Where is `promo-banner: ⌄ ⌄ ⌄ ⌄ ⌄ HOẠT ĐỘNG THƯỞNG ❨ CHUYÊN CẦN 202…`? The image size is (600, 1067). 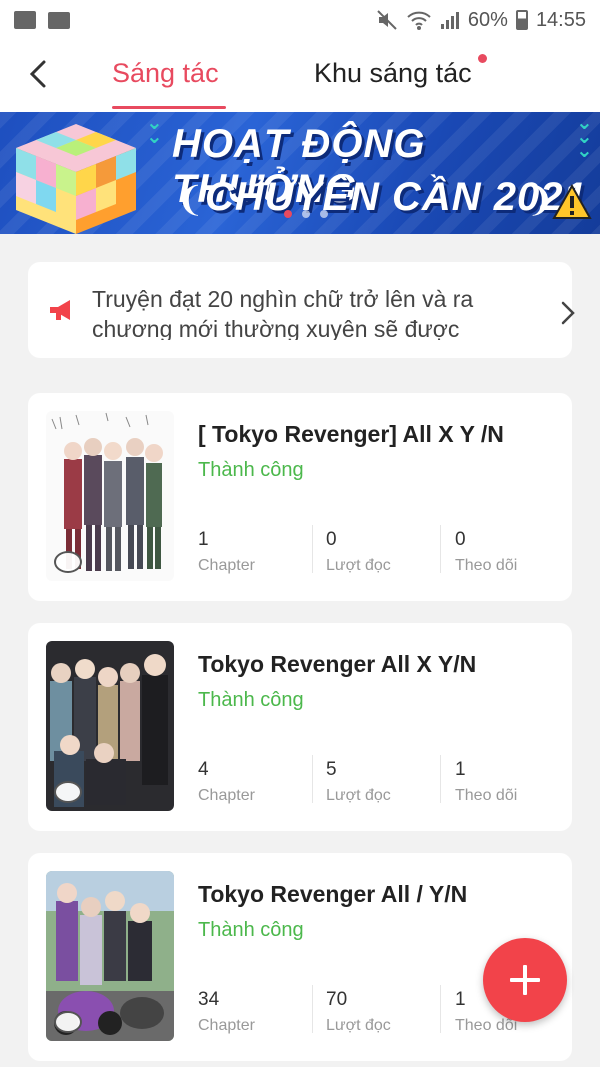
promo-banner: ⌄ ⌄ ⌄ ⌄ ⌄ HOẠT ĐỘNG THƯỞNG ❨ CHUYÊN CẦN 202… is located at coordinates (300, 173).